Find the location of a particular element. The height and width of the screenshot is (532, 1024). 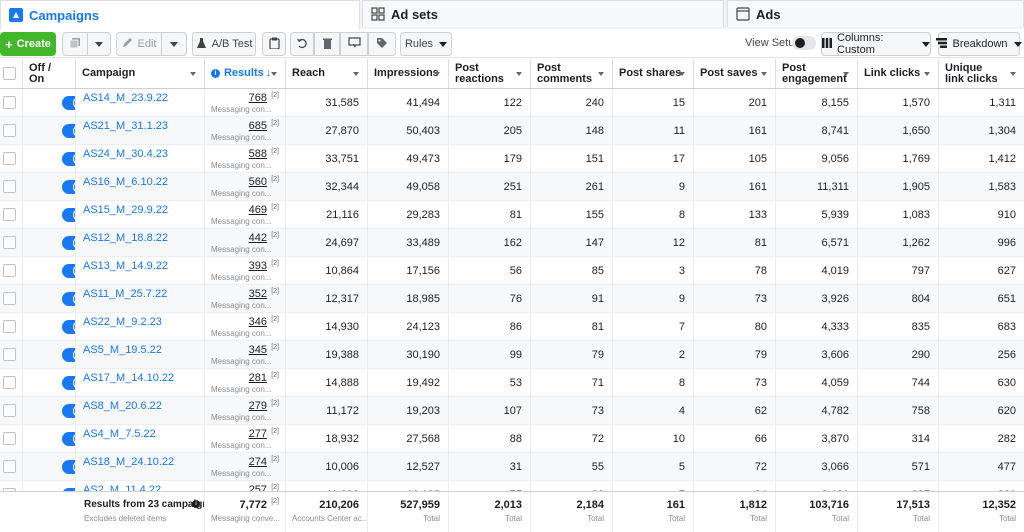

campaign-name-link: AS15_M_29.9.22 is located at coordinates (122, 210).